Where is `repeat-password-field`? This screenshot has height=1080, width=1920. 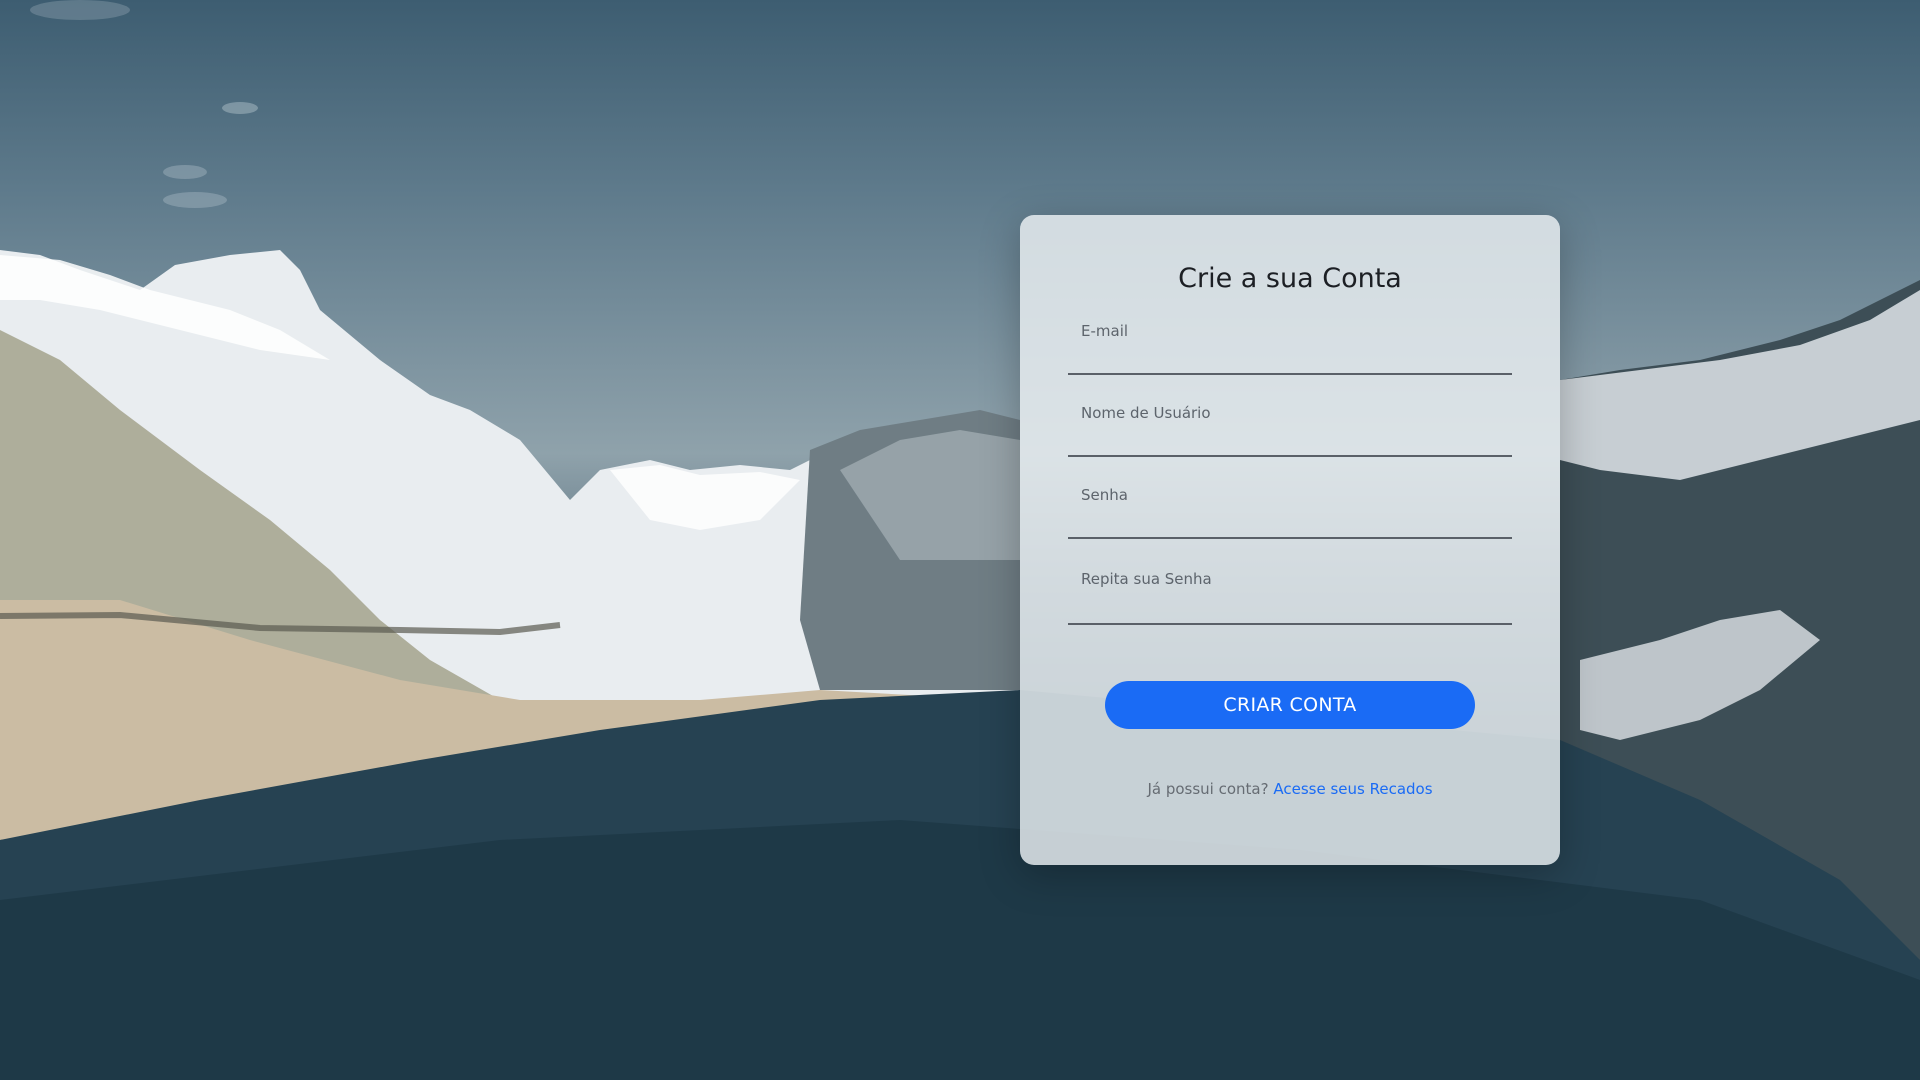
repeat-password-field is located at coordinates (1290, 592).